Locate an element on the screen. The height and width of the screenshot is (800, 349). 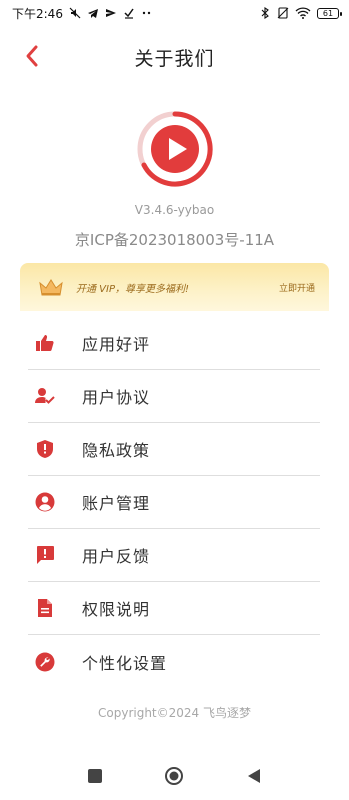
menu-label: 用户协议 is located at coordinates (116, 397).